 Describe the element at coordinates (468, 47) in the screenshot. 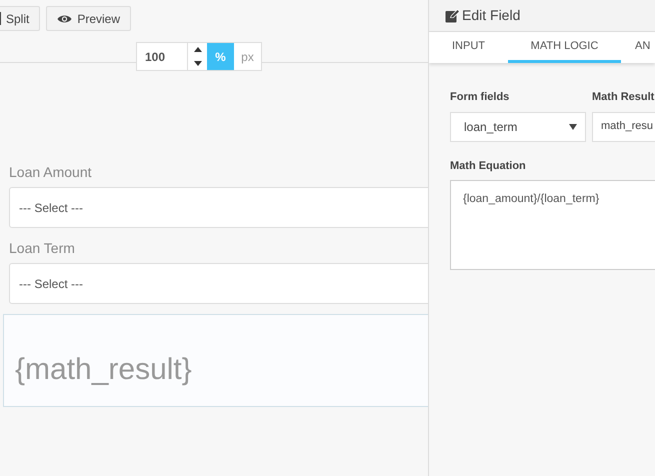

I see `tab: INPUT` at that location.